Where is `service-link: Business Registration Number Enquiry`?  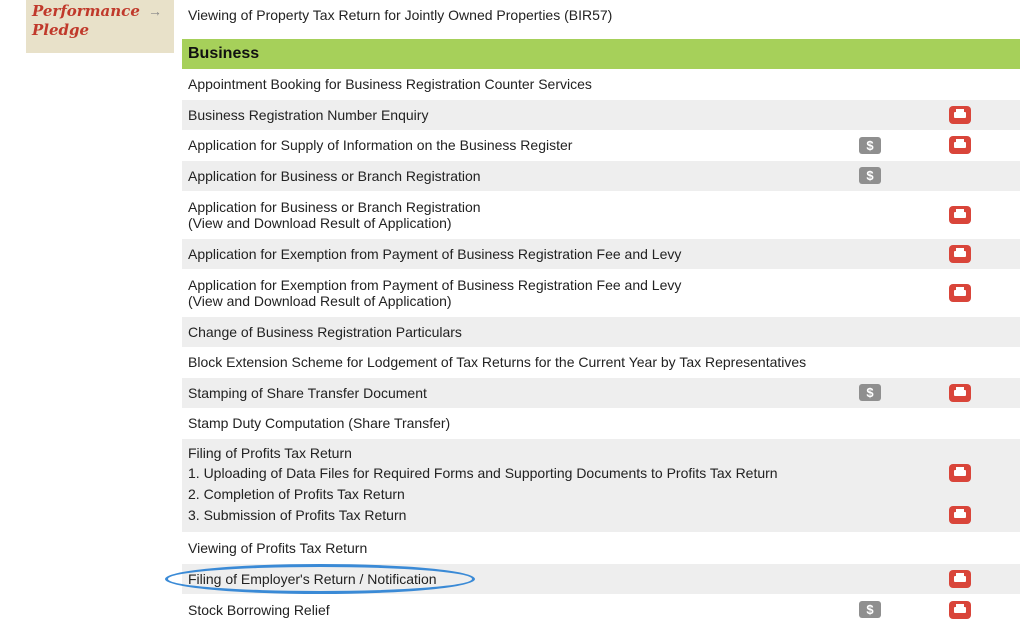 service-link: Business Registration Number Enquiry is located at coordinates (511, 115).